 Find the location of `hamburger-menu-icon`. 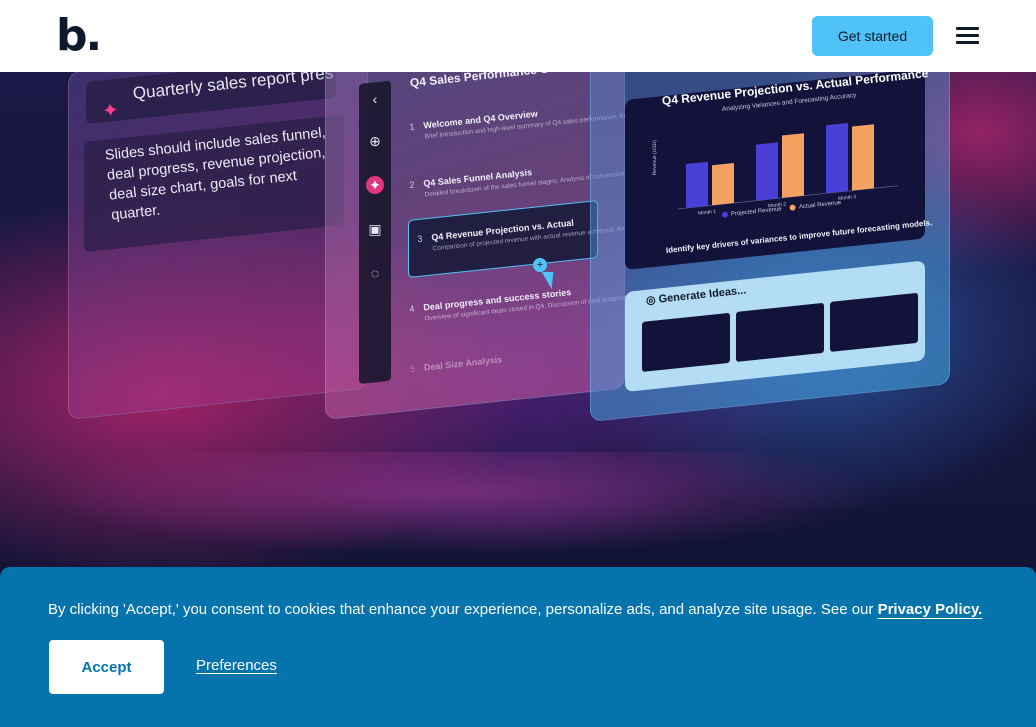

hamburger-menu-icon is located at coordinates (967, 36).